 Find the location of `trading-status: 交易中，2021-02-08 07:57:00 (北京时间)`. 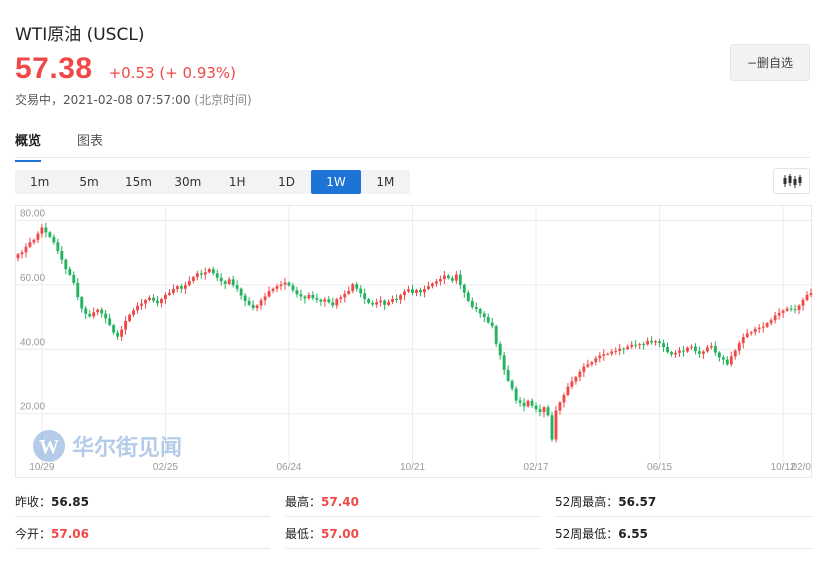

trading-status: 交易中，2021-02-08 07:57:00 (北京时间) is located at coordinates (133, 99).